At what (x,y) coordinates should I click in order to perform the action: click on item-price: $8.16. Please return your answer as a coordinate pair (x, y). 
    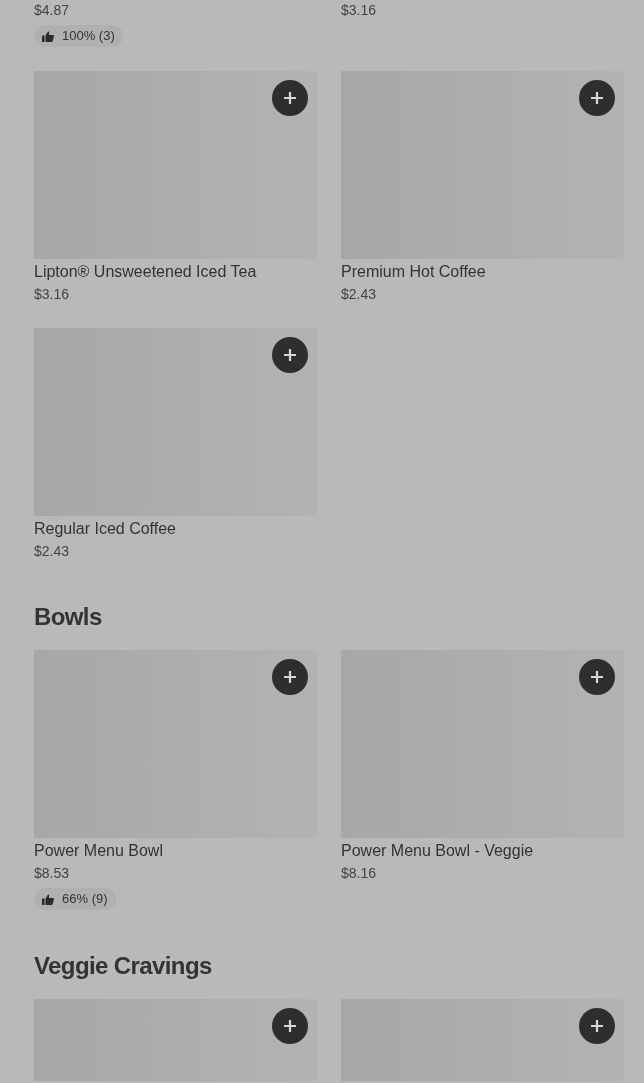
    Looking at the image, I should click on (359, 873).